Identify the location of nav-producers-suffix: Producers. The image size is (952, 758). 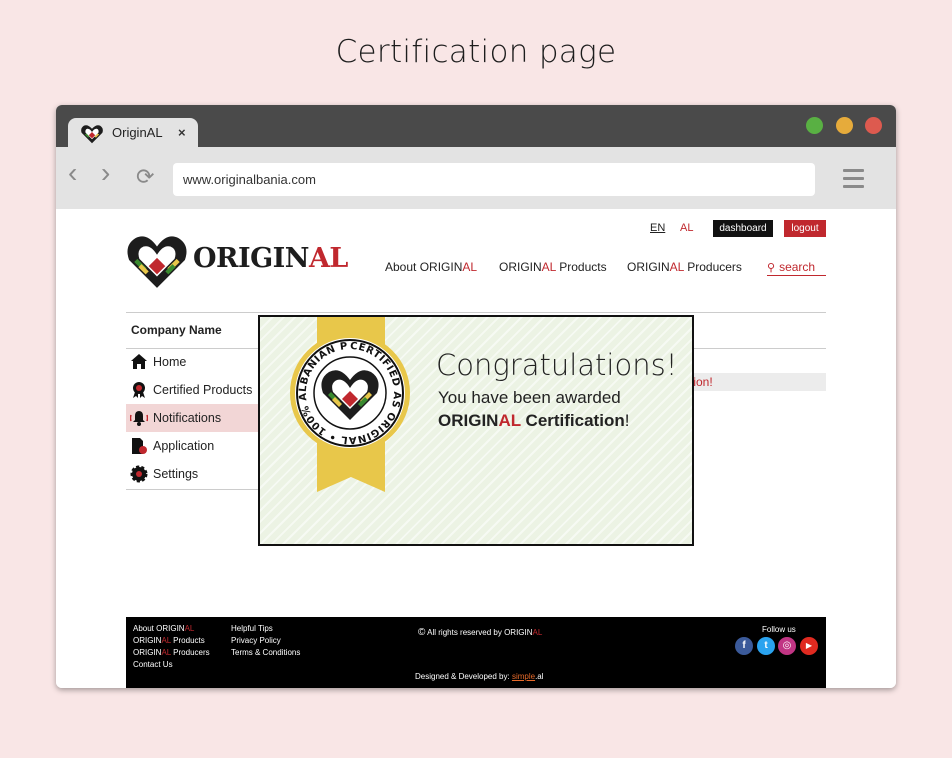
(712, 267).